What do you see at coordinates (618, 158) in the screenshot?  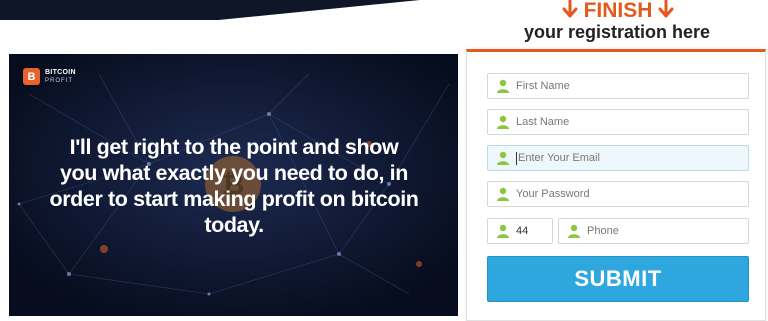 I see `email-field: Enter Your Email` at bounding box center [618, 158].